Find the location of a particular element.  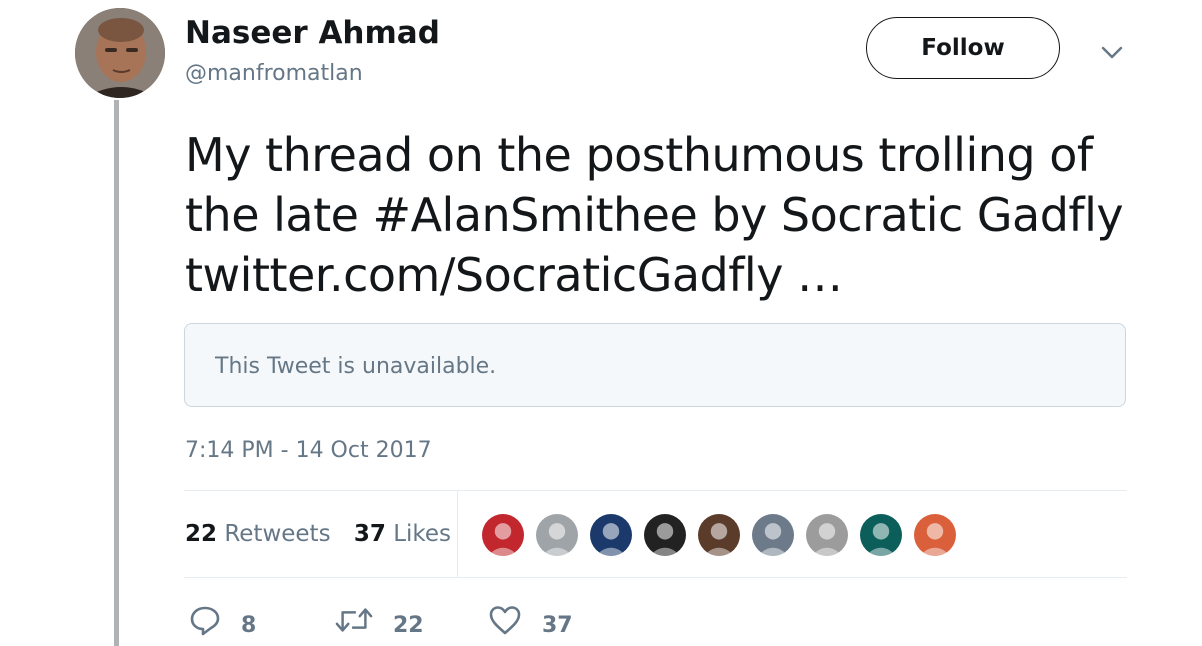

likes-label: Likes is located at coordinates (422, 534).